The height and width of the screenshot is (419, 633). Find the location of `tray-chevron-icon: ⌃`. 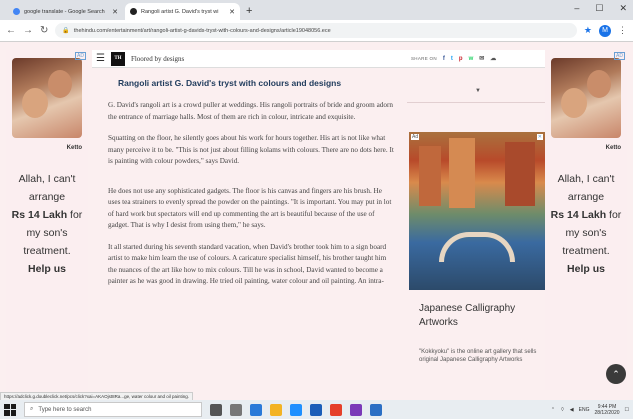

tray-chevron-icon: ⌃ is located at coordinates (553, 410).